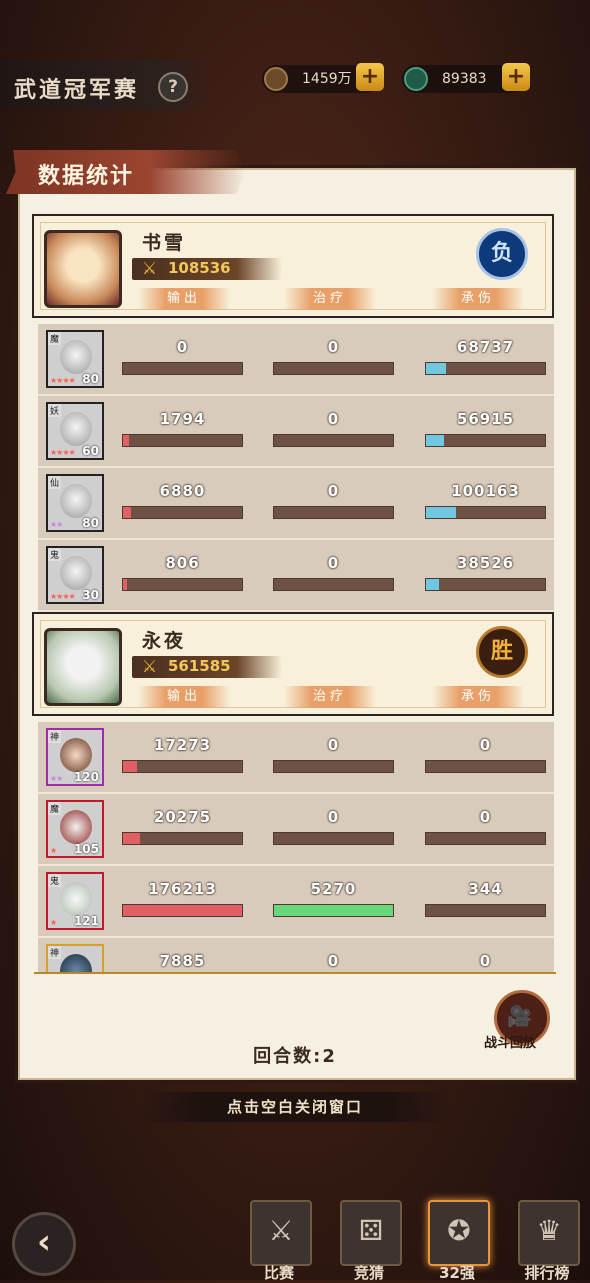  I want to click on divider, so click(295, 978).